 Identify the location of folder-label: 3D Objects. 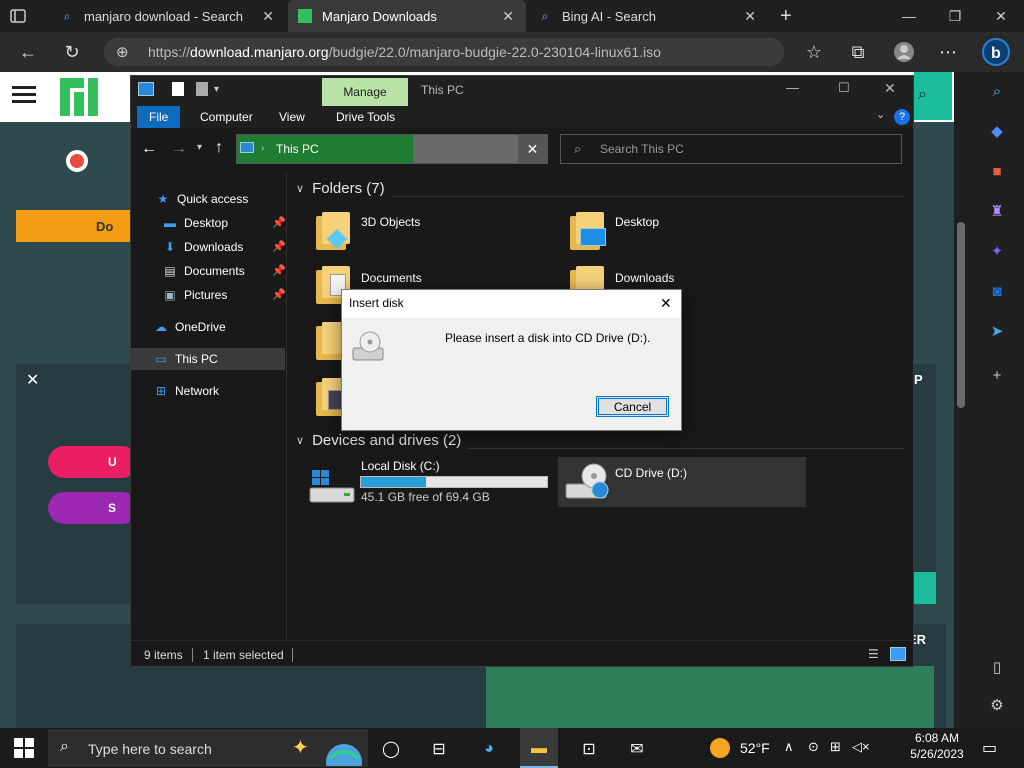
(390, 222).